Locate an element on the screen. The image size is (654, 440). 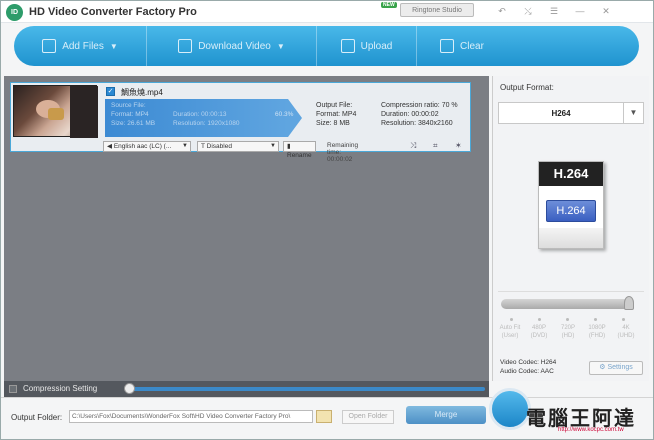
format-card-title: H.264 is located at coordinates (571, 174).